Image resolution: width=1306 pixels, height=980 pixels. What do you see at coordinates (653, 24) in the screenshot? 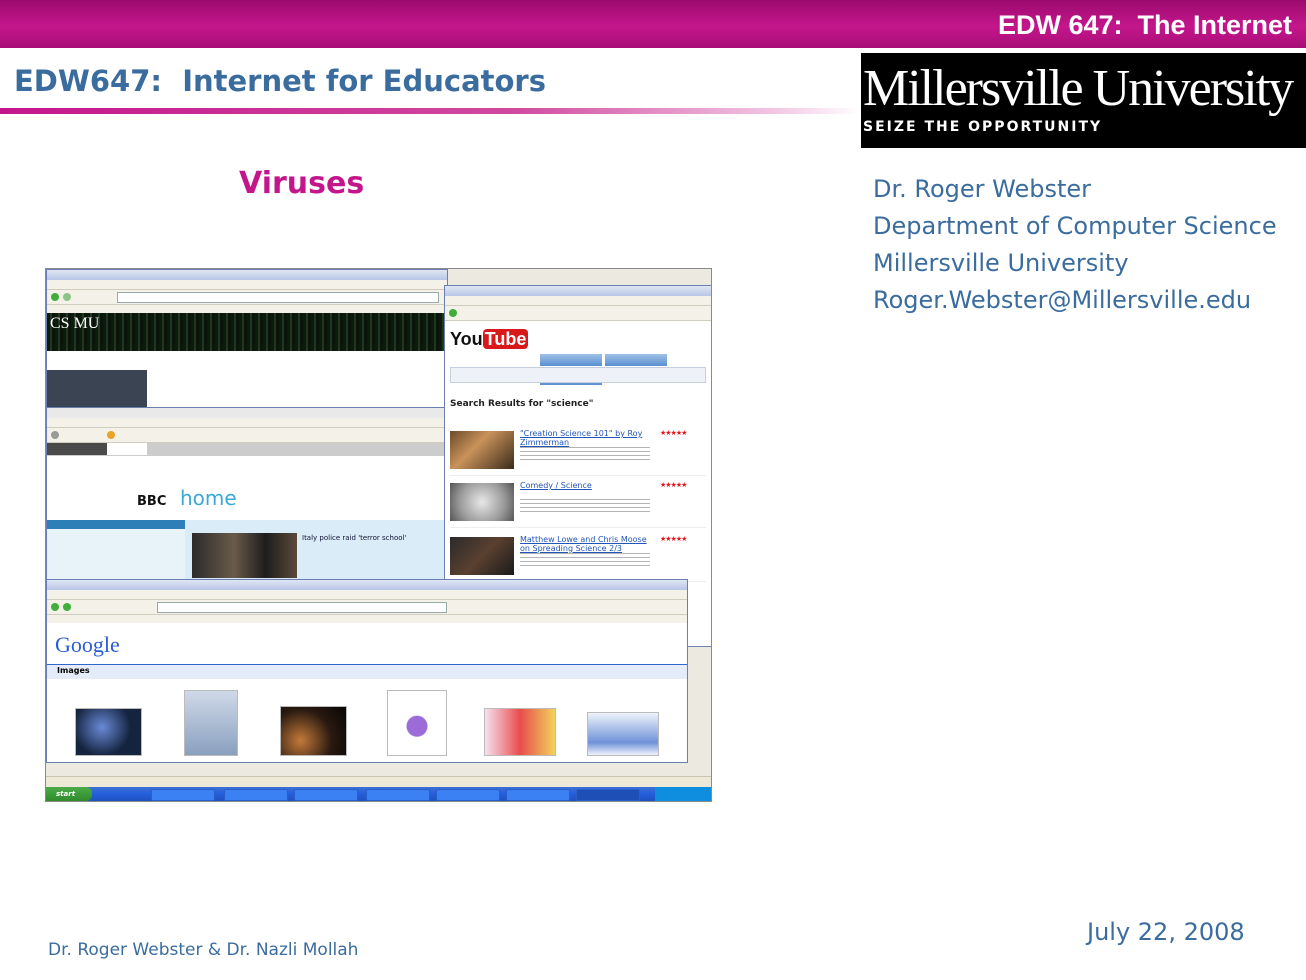
I see `header-bar: EDW 647: The Internet` at bounding box center [653, 24].